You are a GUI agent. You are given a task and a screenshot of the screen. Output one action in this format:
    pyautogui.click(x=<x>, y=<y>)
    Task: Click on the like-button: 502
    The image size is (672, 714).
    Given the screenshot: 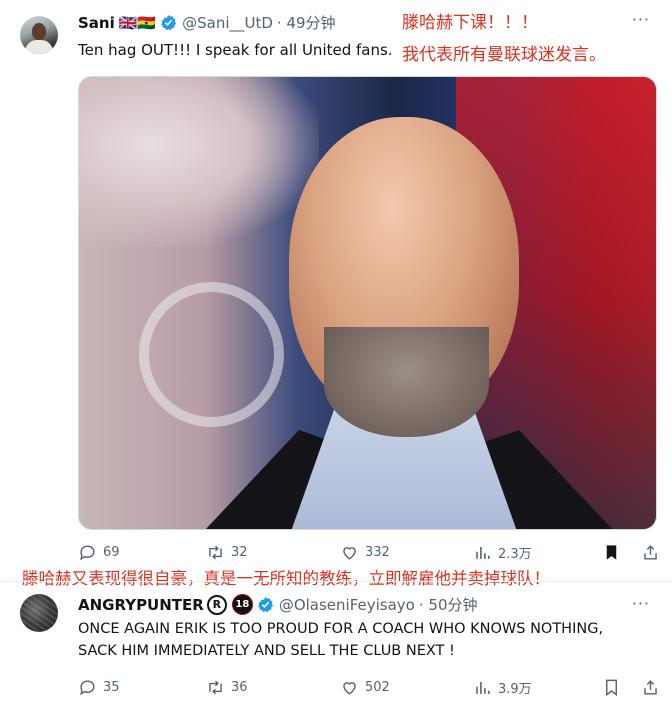 What is the action you would take?
    pyautogui.click(x=365, y=687)
    